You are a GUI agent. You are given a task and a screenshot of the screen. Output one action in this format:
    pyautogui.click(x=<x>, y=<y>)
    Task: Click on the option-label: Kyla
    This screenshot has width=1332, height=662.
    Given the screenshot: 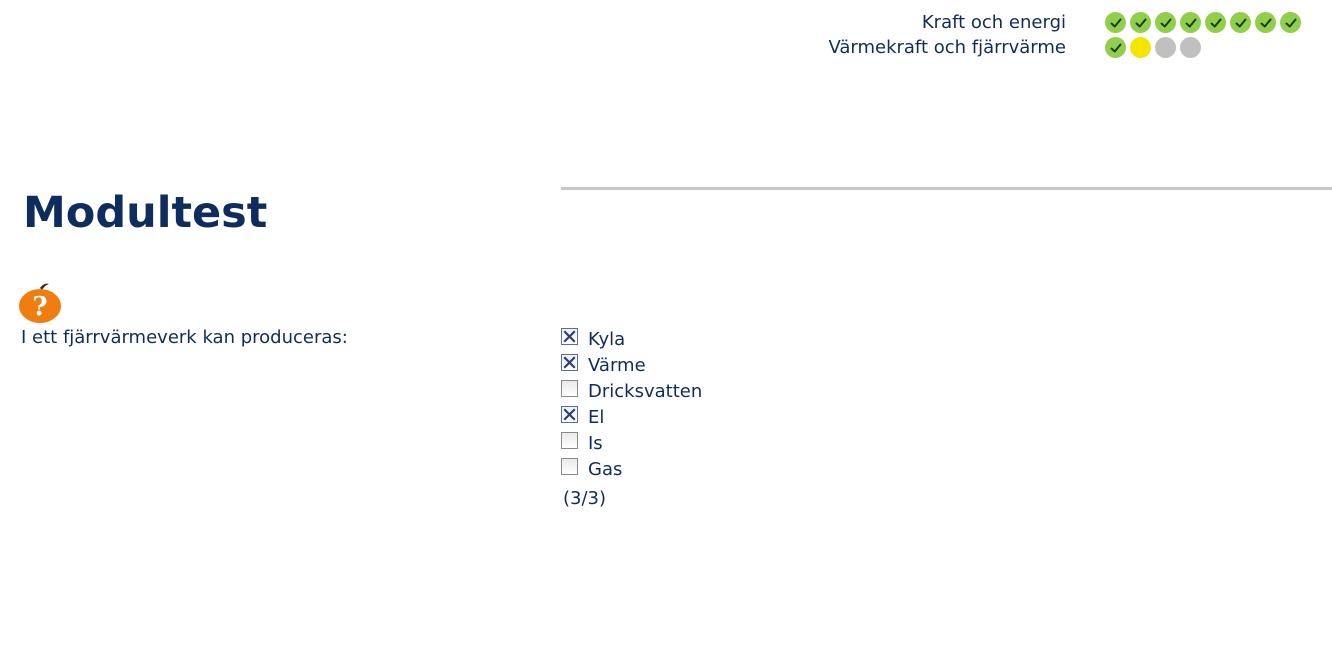 What is the action you would take?
    pyautogui.click(x=607, y=339)
    